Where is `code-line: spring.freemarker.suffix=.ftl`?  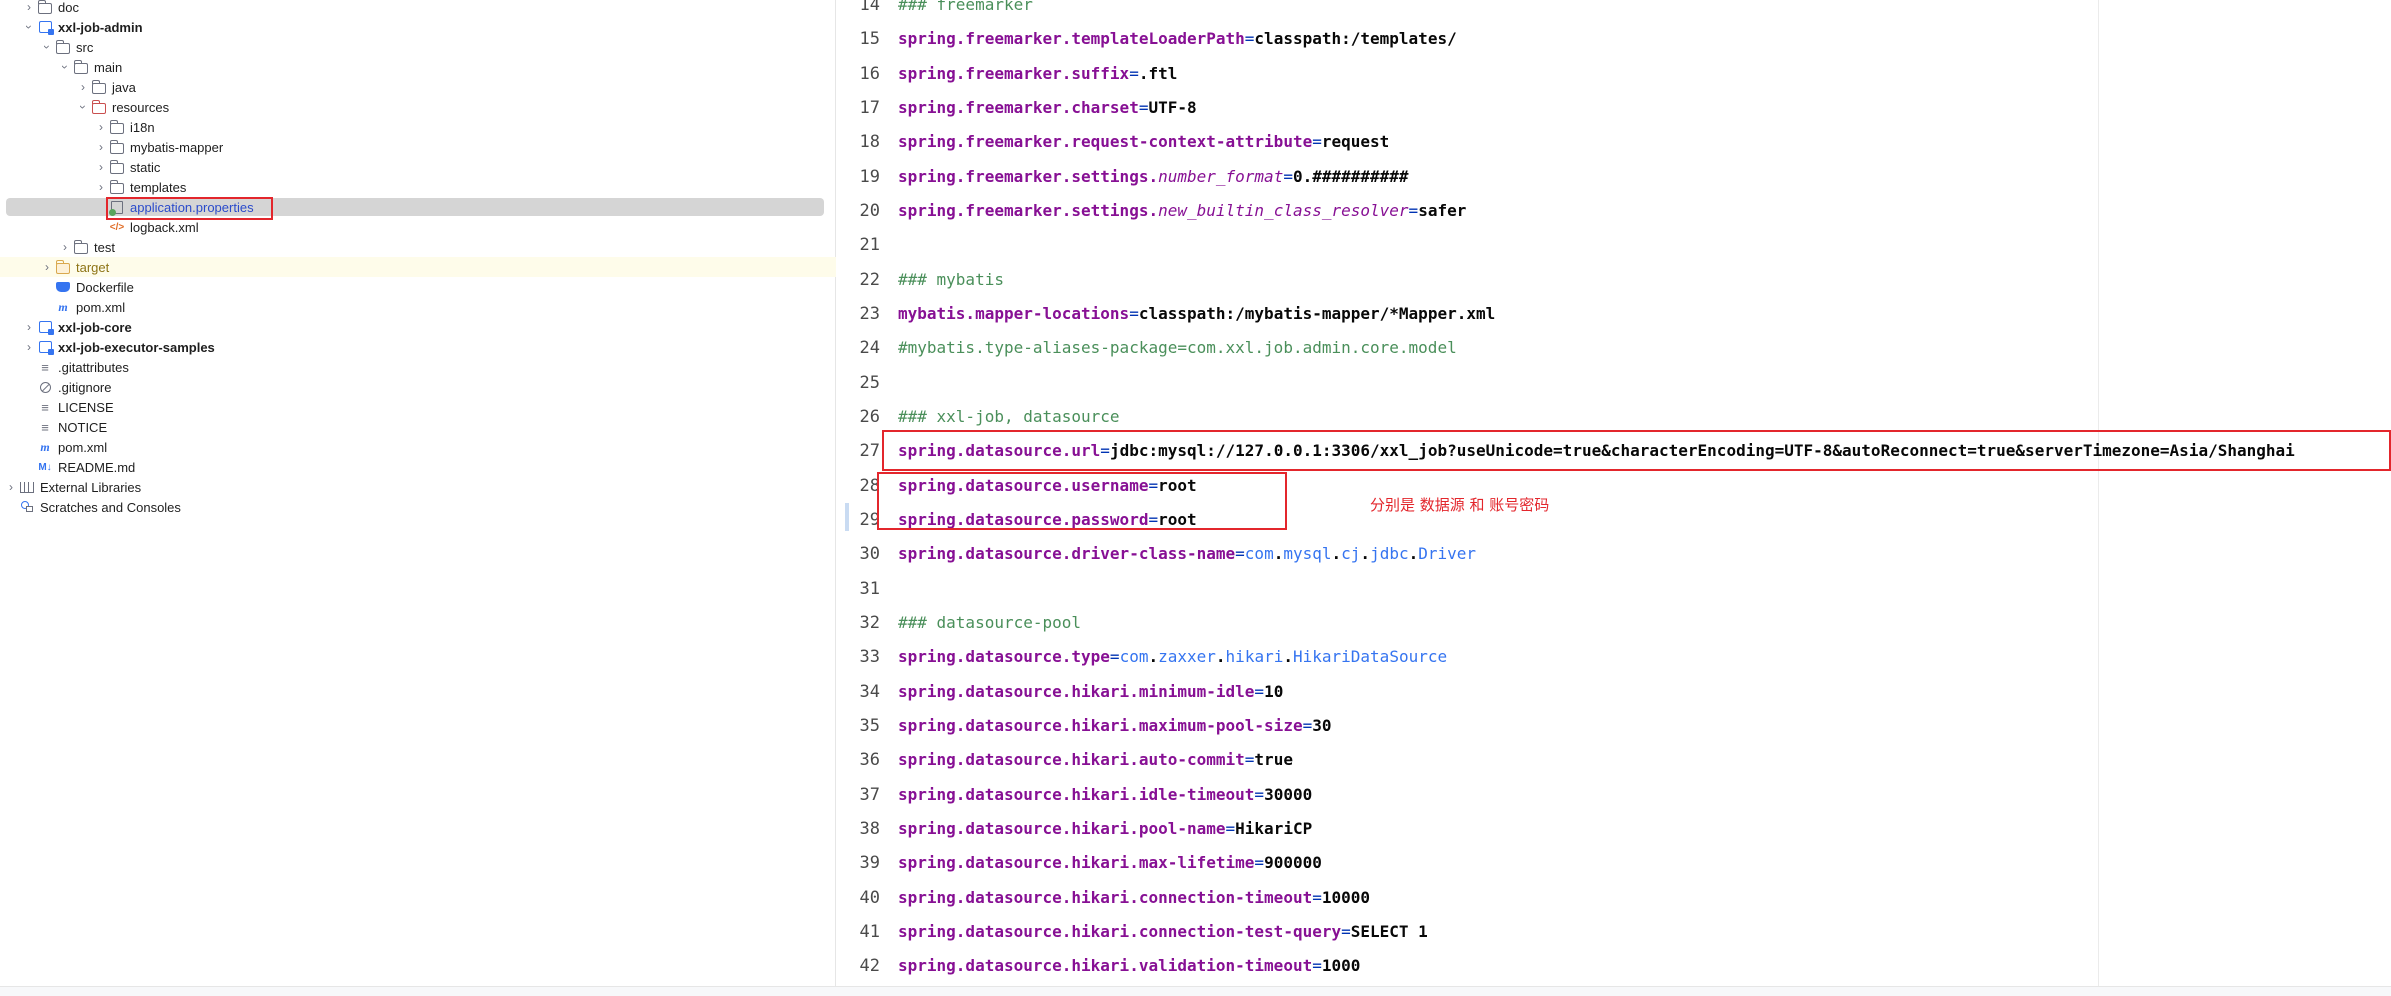 code-line: spring.freemarker.suffix=.ftl is located at coordinates (1037, 74).